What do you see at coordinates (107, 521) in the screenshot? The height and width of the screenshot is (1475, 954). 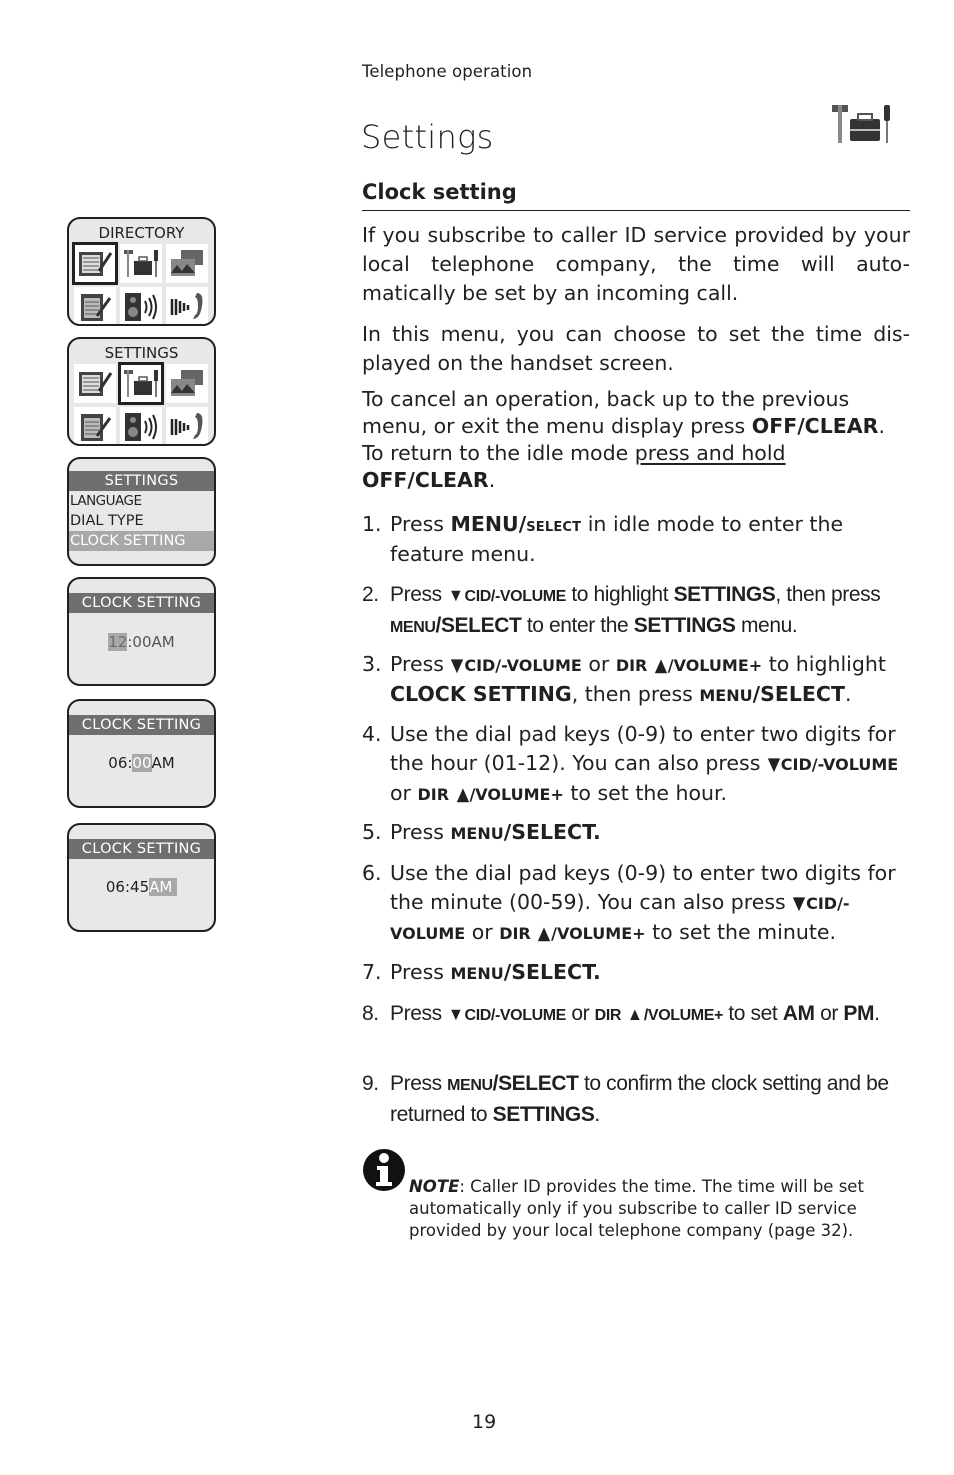 I see `menu-item-dial-type: DIAL TYPE` at bounding box center [107, 521].